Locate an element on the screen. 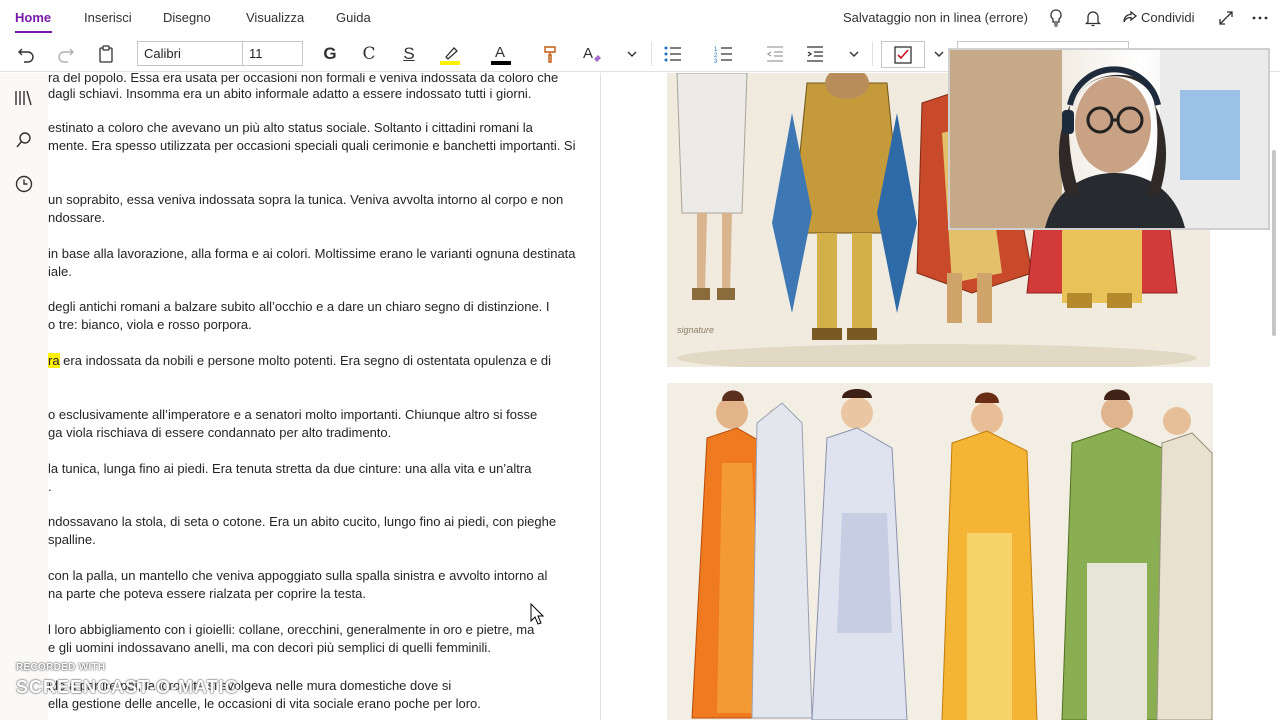 This screenshot has height=720, width=1280. recent-icon is located at coordinates (24, 184).